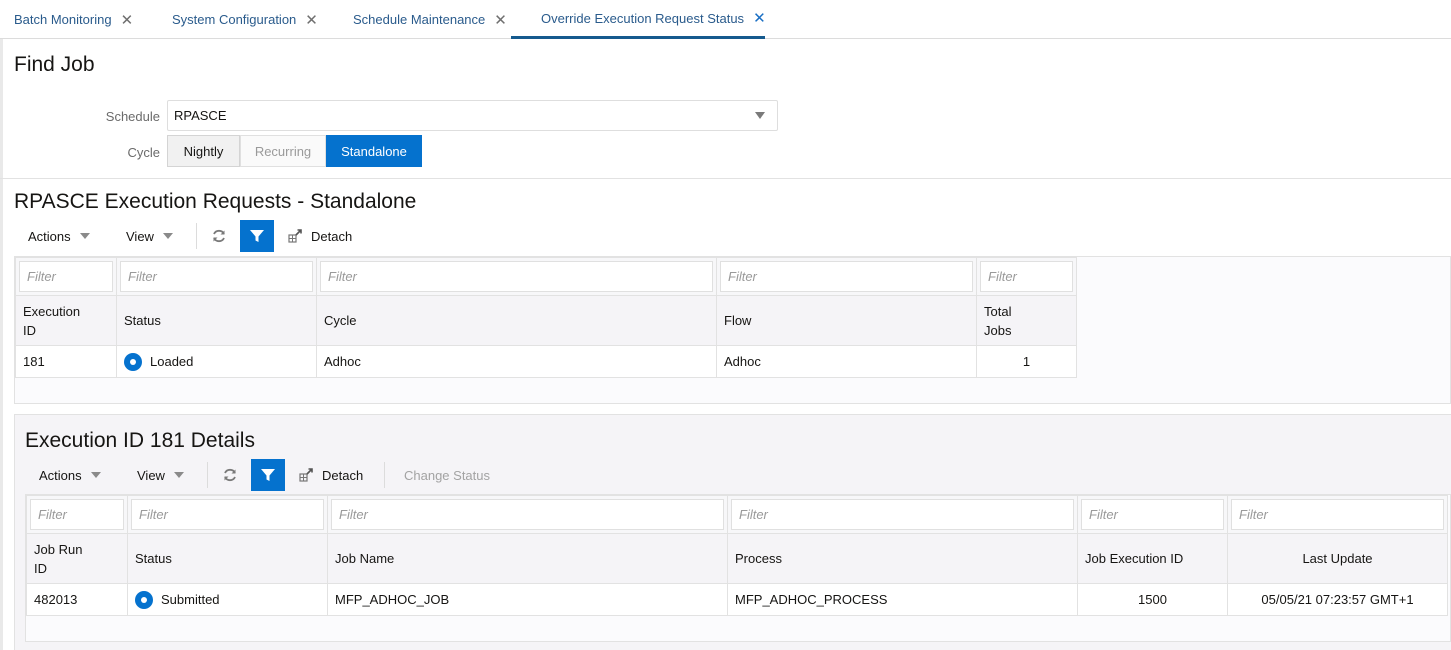 The height and width of the screenshot is (650, 1451). Describe the element at coordinates (190, 599) in the screenshot. I see `status-text: Submitted` at that location.